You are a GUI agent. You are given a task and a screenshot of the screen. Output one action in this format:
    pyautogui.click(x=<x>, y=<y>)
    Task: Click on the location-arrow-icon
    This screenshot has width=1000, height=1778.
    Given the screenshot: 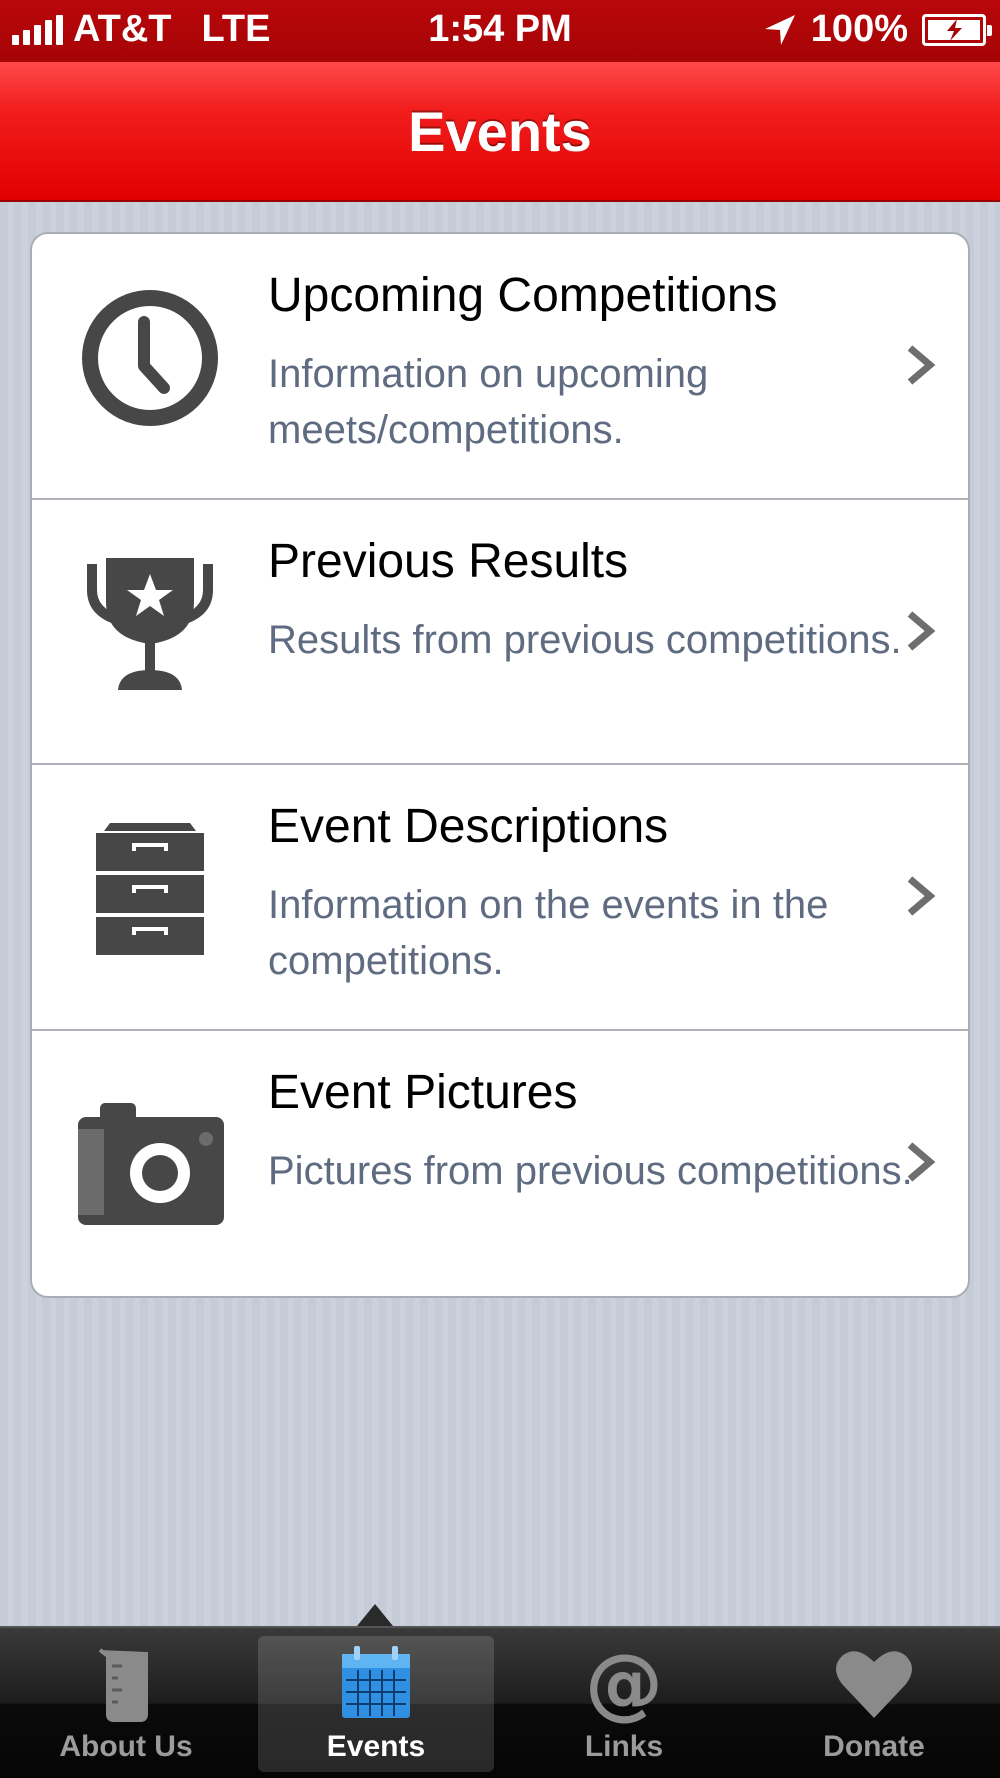 What is the action you would take?
    pyautogui.click(x=779, y=29)
    